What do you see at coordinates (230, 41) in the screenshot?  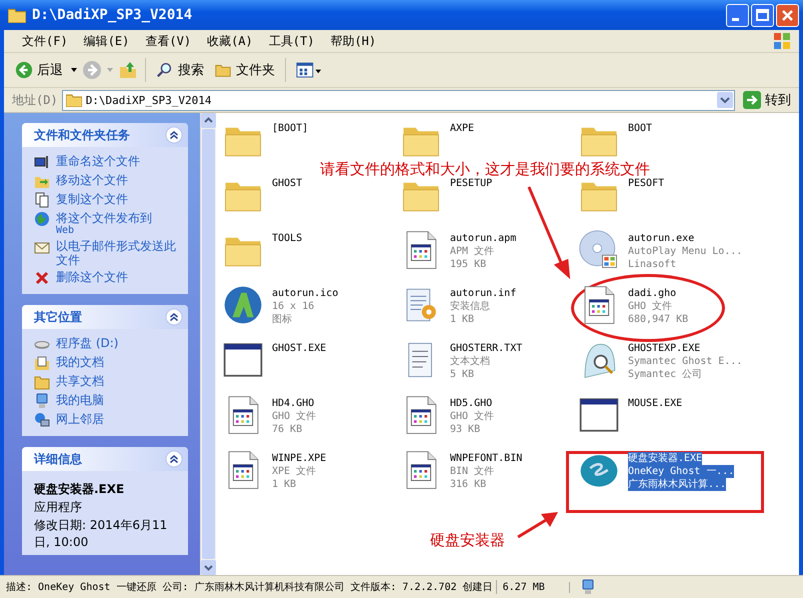 I see `menu-item: 收藏(A)` at bounding box center [230, 41].